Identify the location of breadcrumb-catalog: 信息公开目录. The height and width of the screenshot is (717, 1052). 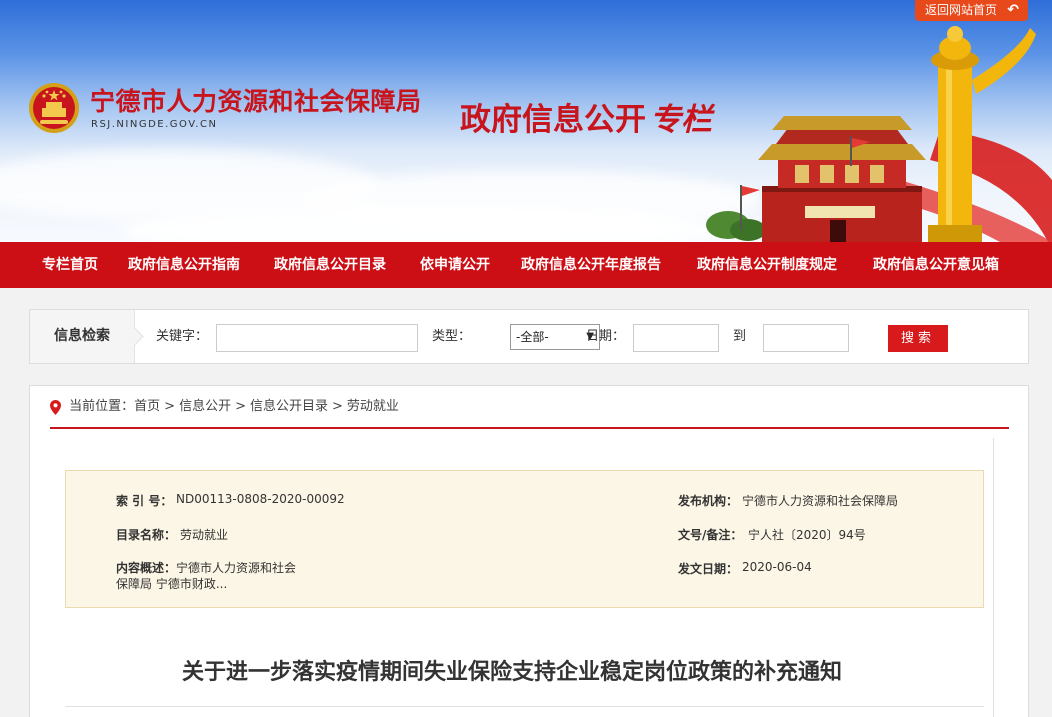
(289, 406).